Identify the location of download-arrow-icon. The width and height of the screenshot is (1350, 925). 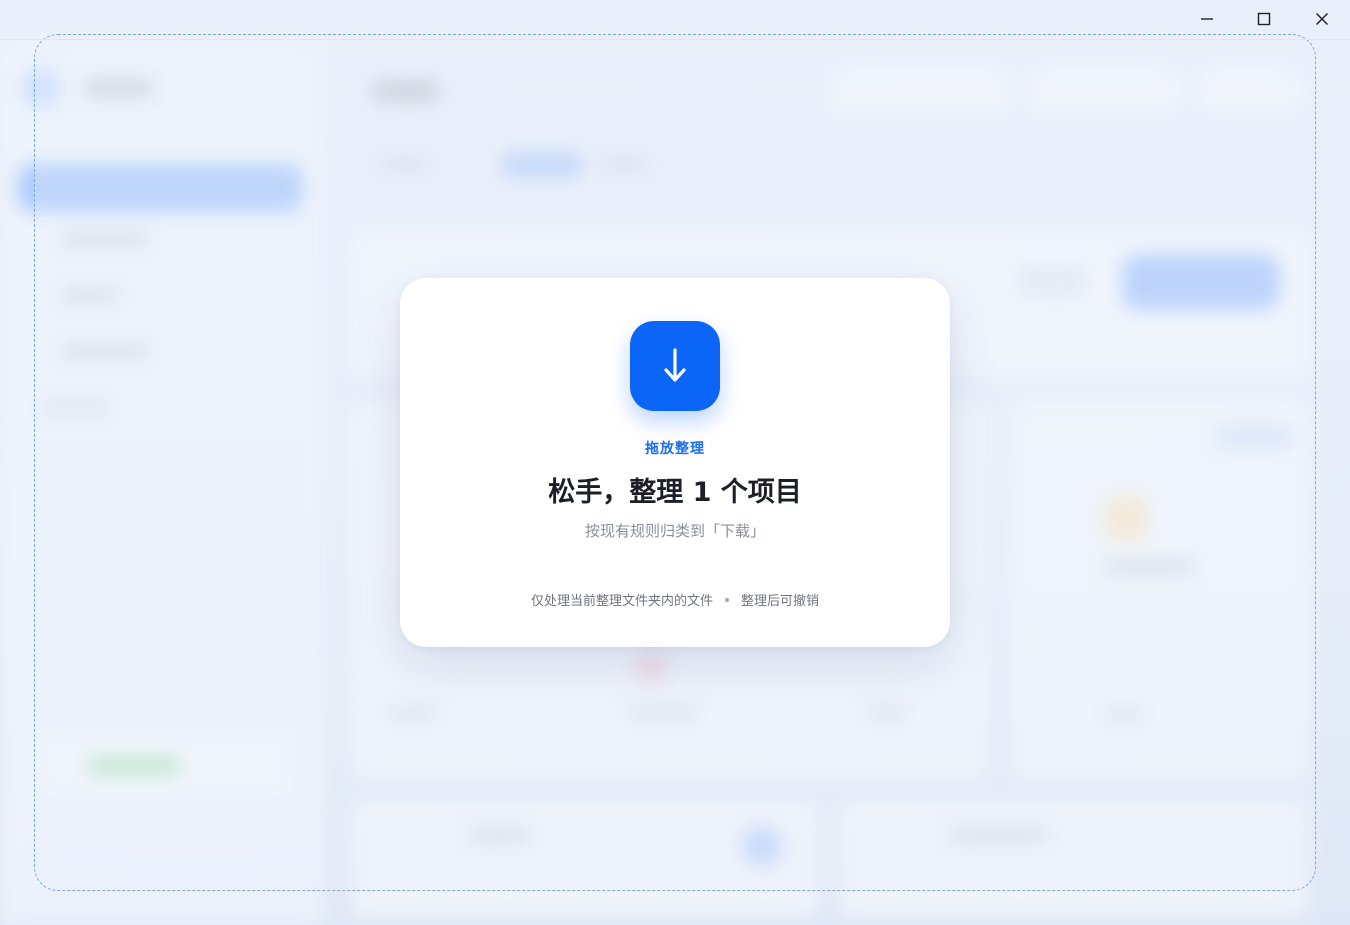
(675, 366).